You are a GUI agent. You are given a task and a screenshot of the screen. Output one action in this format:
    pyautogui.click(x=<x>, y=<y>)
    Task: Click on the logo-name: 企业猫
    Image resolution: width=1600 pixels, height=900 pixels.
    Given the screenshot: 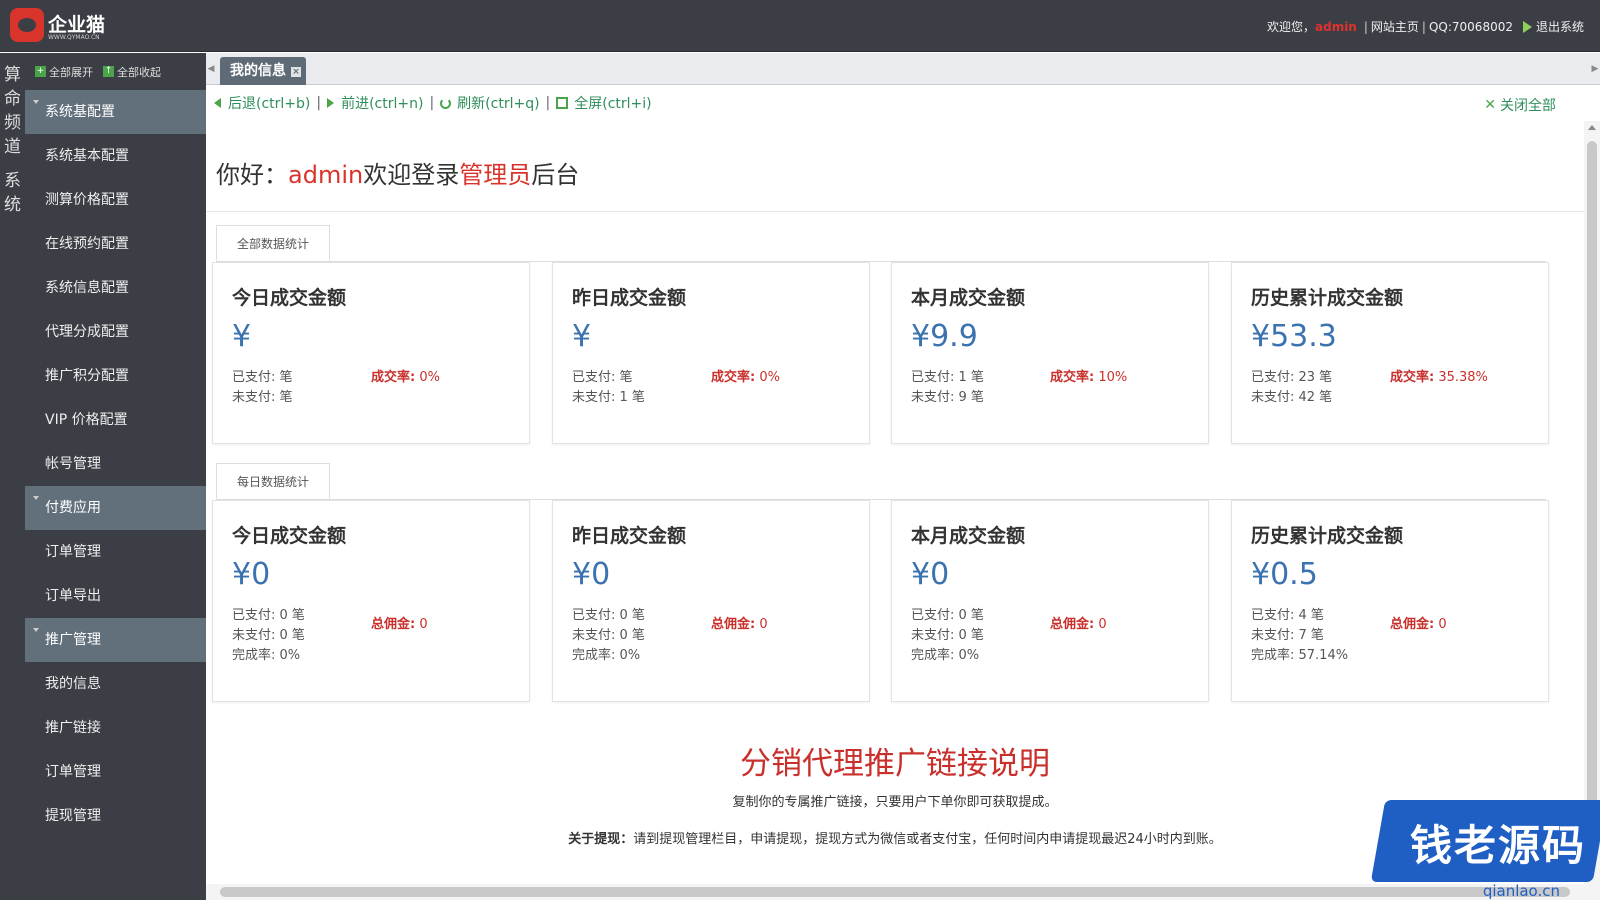 What is the action you would take?
    pyautogui.click(x=77, y=25)
    